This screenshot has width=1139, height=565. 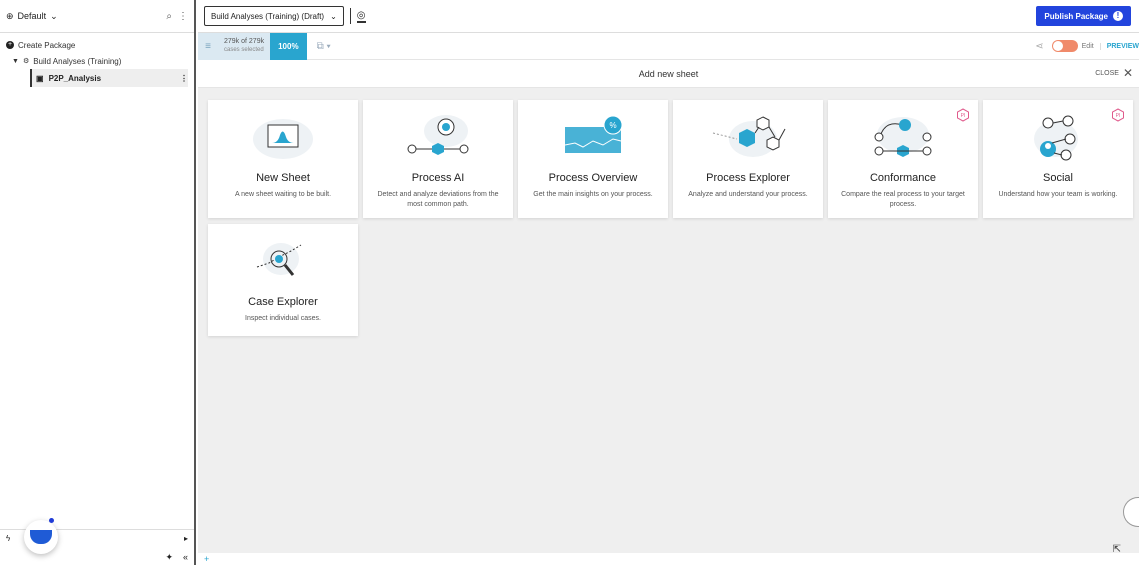 What do you see at coordinates (1127, 73) in the screenshot?
I see `close-icon: ✕` at bounding box center [1127, 73].